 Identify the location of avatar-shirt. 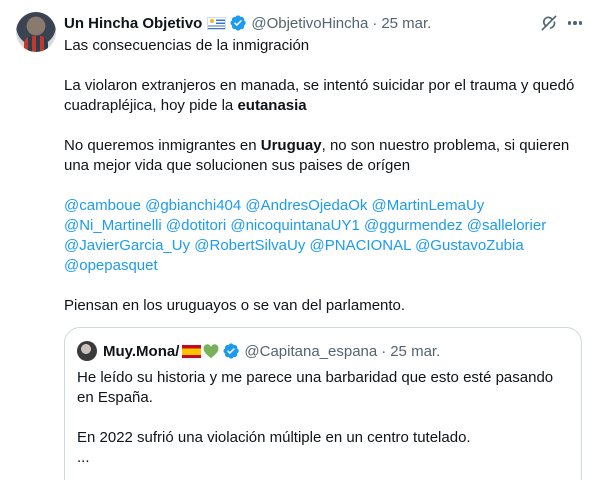
(36, 44).